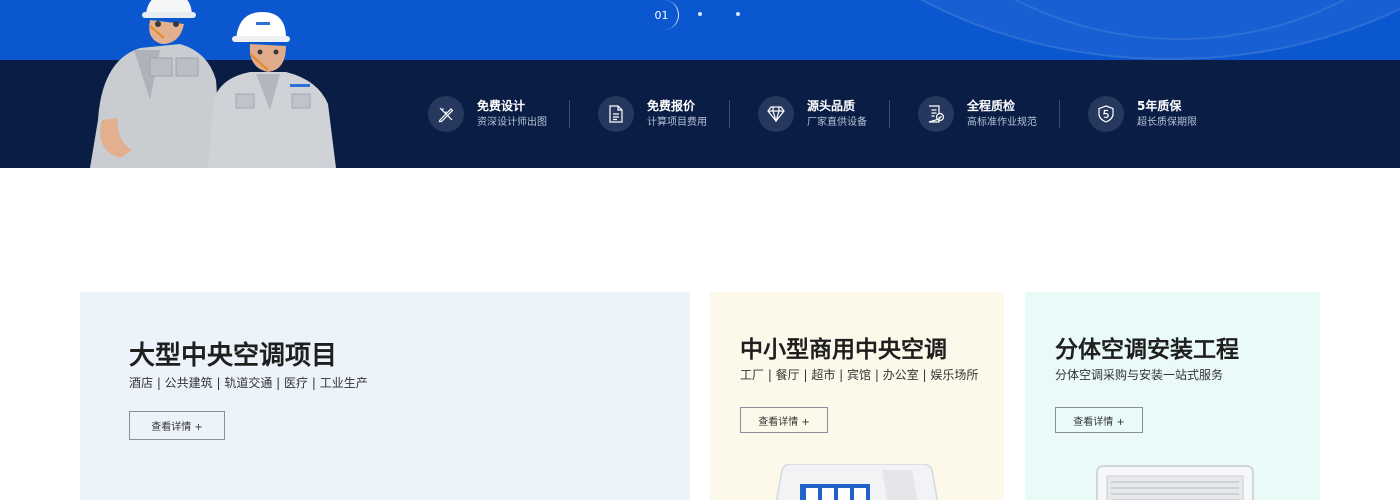 Image resolution: width=1400 pixels, height=500 pixels. What do you see at coordinates (233, 356) in the screenshot?
I see `card-title: 大型中央空调项目` at bounding box center [233, 356].